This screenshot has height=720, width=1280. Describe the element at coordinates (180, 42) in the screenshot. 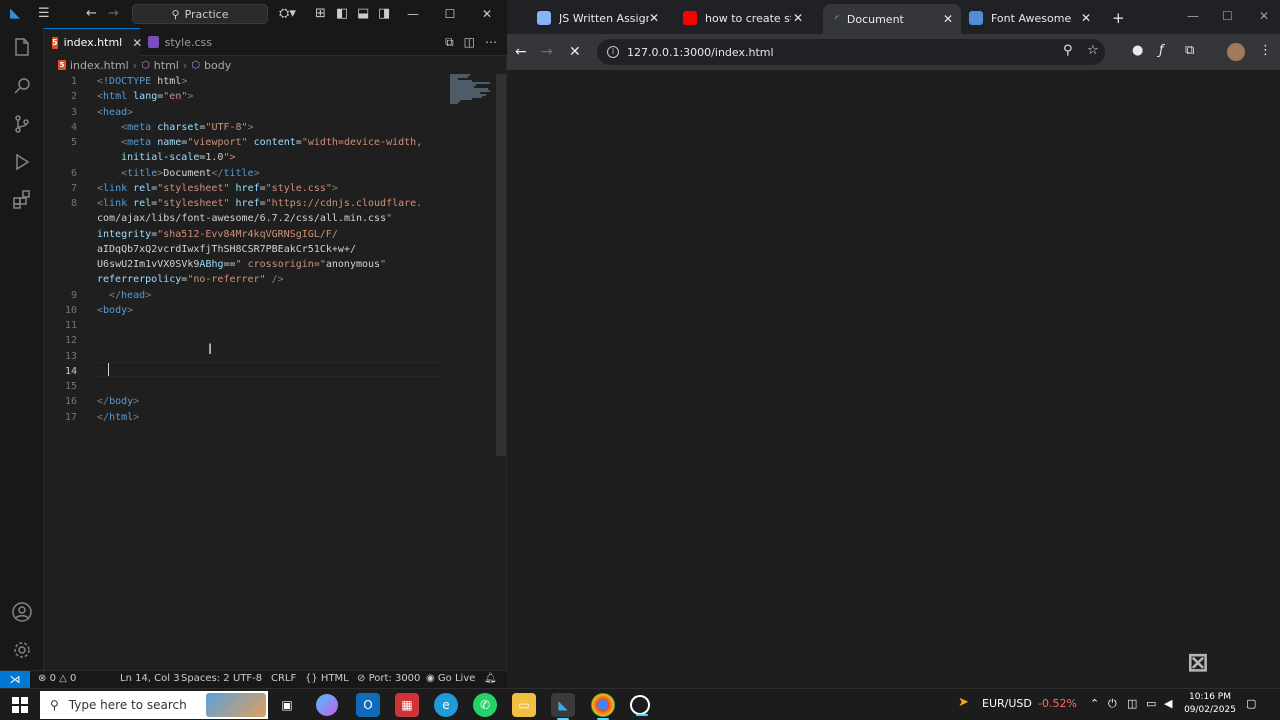

I see `tab-style-css: style.css` at that location.